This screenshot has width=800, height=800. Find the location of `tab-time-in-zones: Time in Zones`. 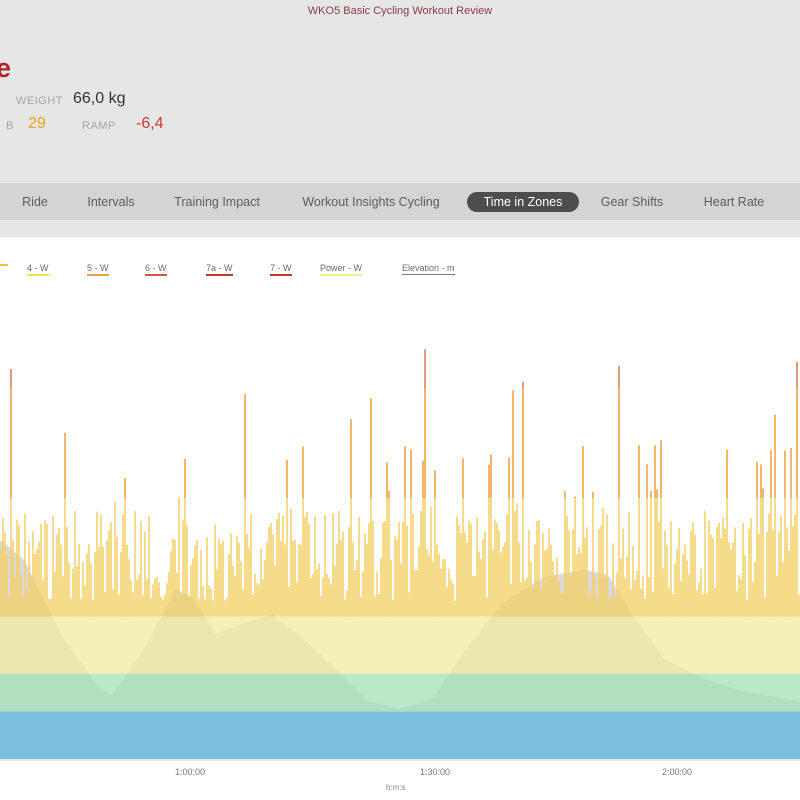

tab-time-in-zones: Time in Zones is located at coordinates (523, 202).